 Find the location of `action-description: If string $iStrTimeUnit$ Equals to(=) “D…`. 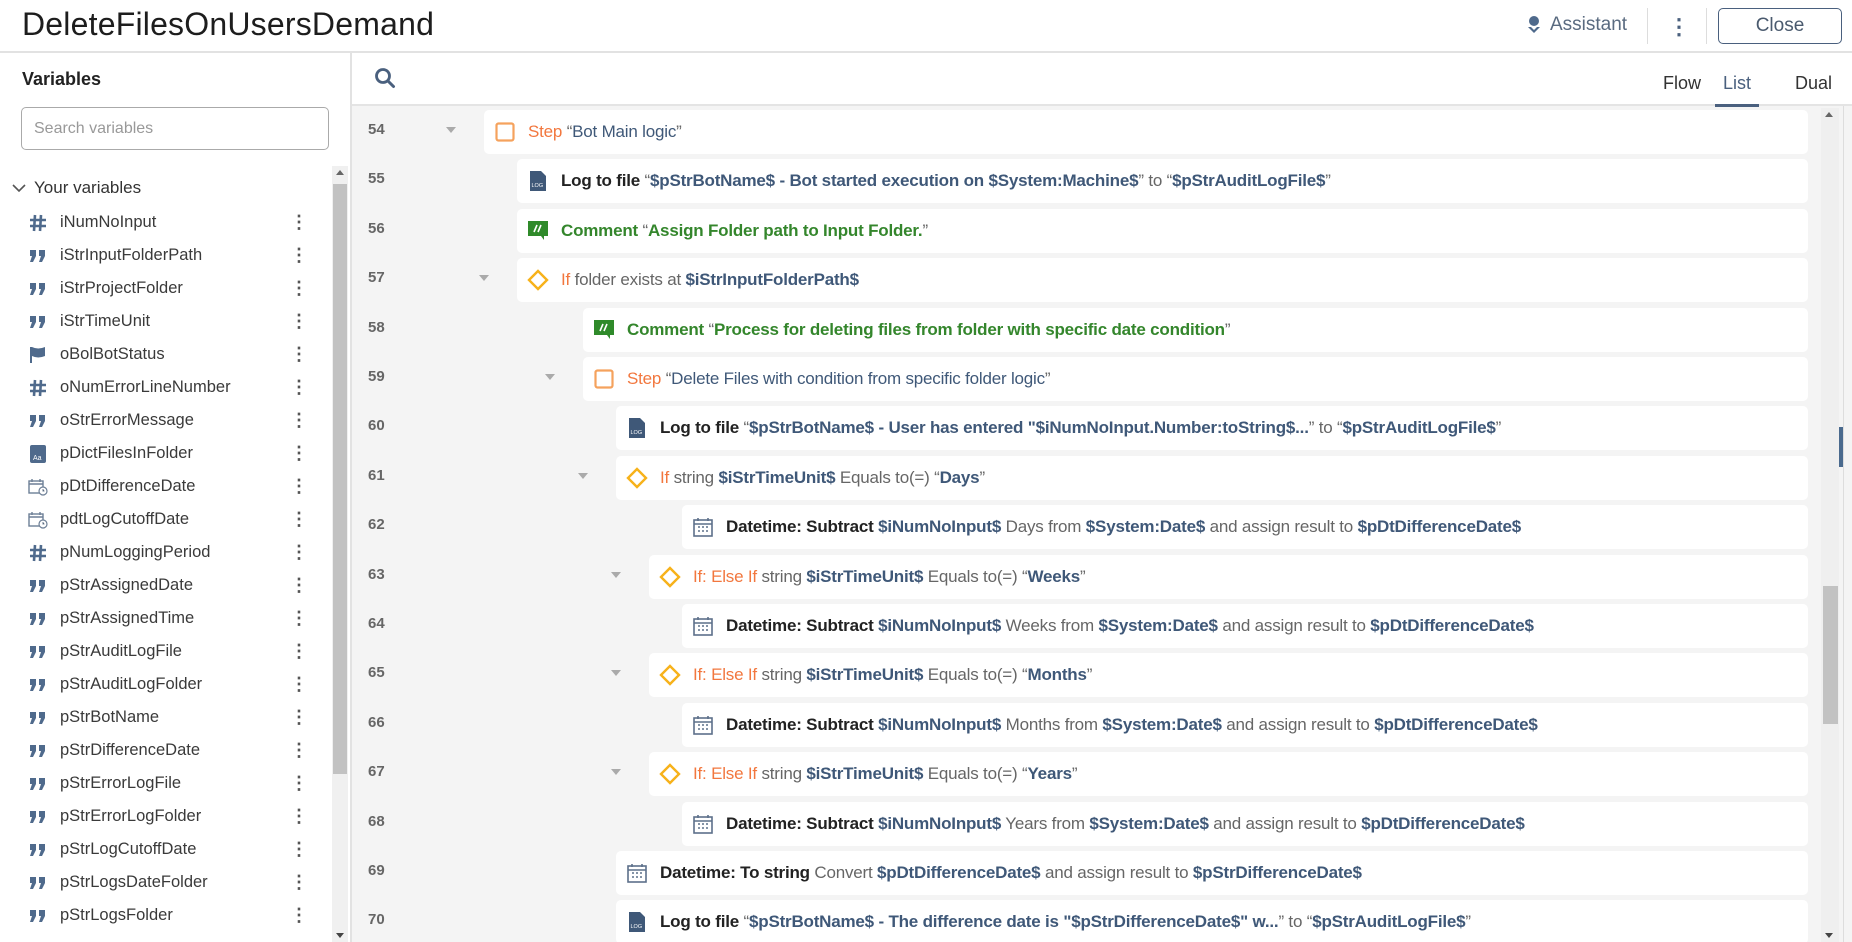

action-description: If string $iStrTimeUnit$ Equals to(=) “D… is located at coordinates (822, 478).